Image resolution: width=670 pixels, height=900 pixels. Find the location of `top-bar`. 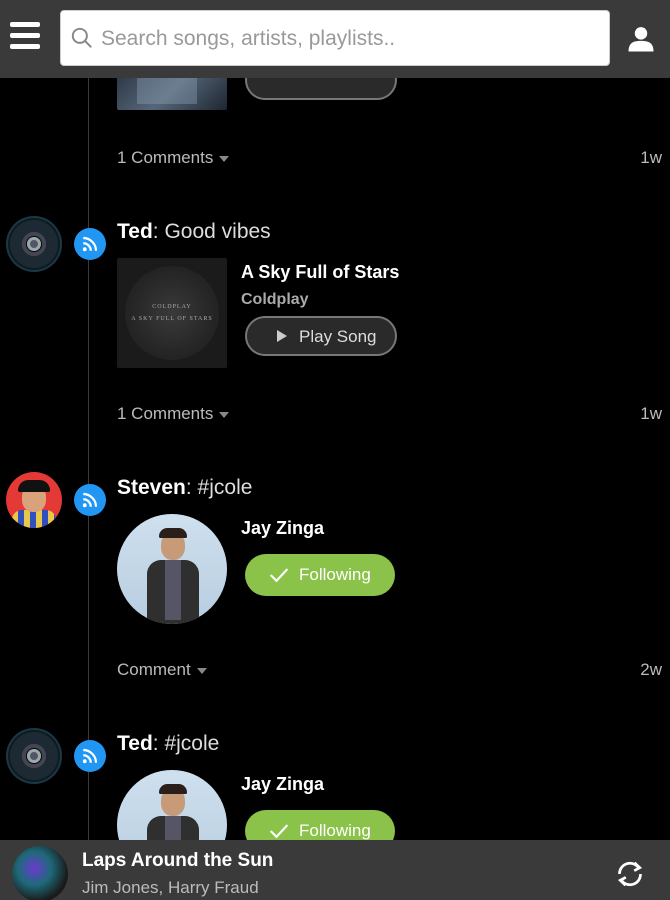

top-bar is located at coordinates (335, 39).